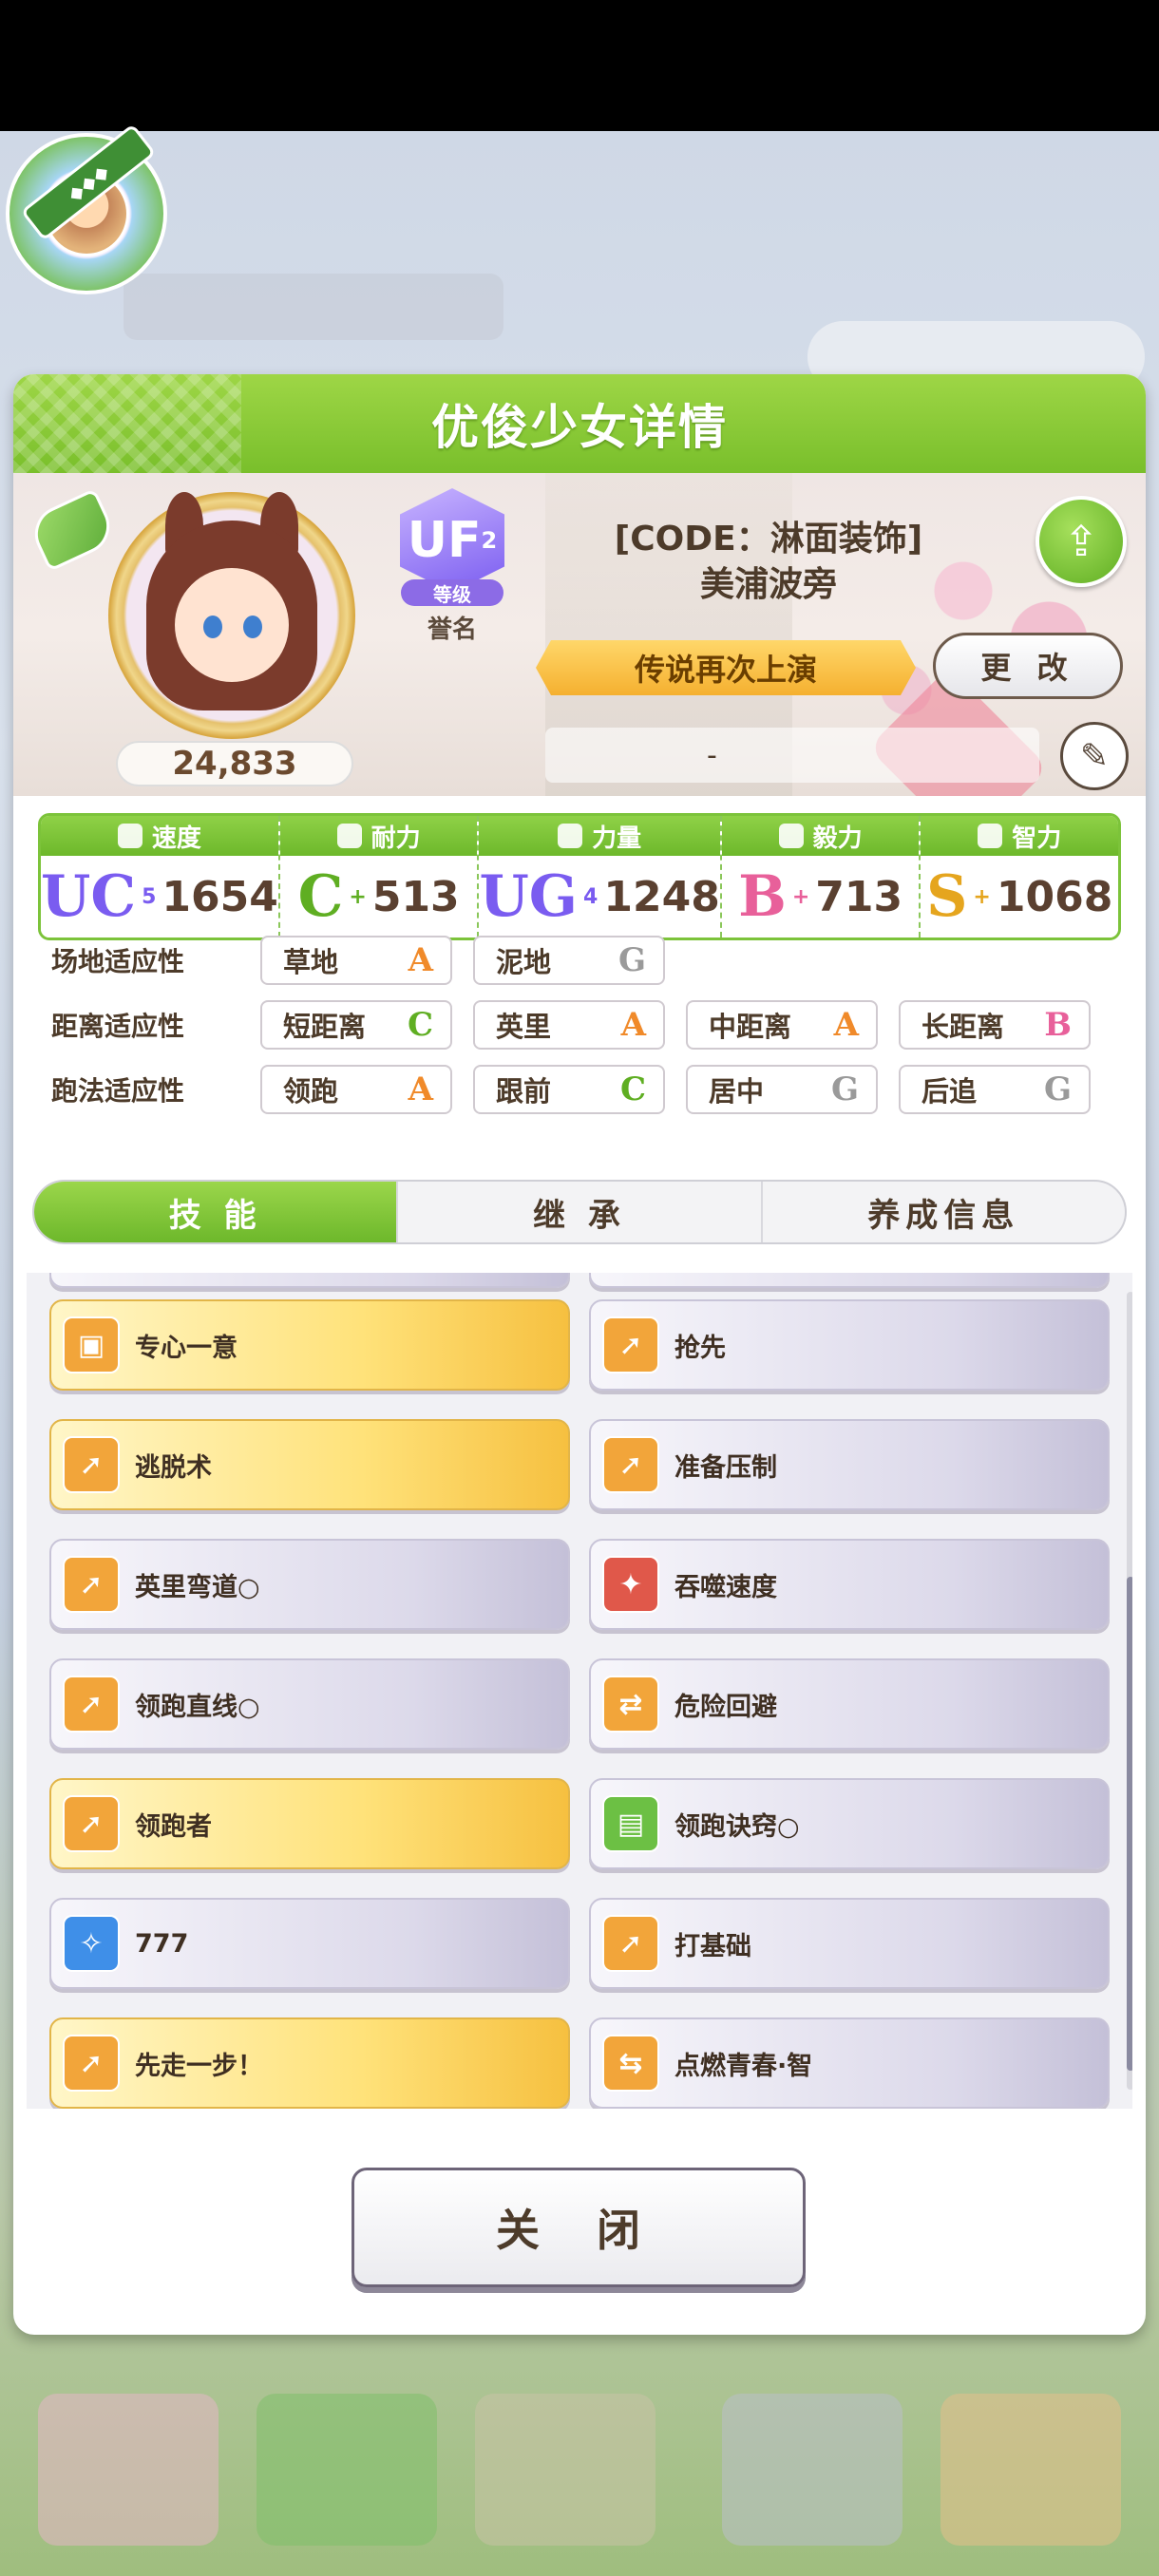 This screenshot has width=1159, height=2576. Describe the element at coordinates (309, 1943) in the screenshot. I see `skill-card: ✧ 777` at that location.